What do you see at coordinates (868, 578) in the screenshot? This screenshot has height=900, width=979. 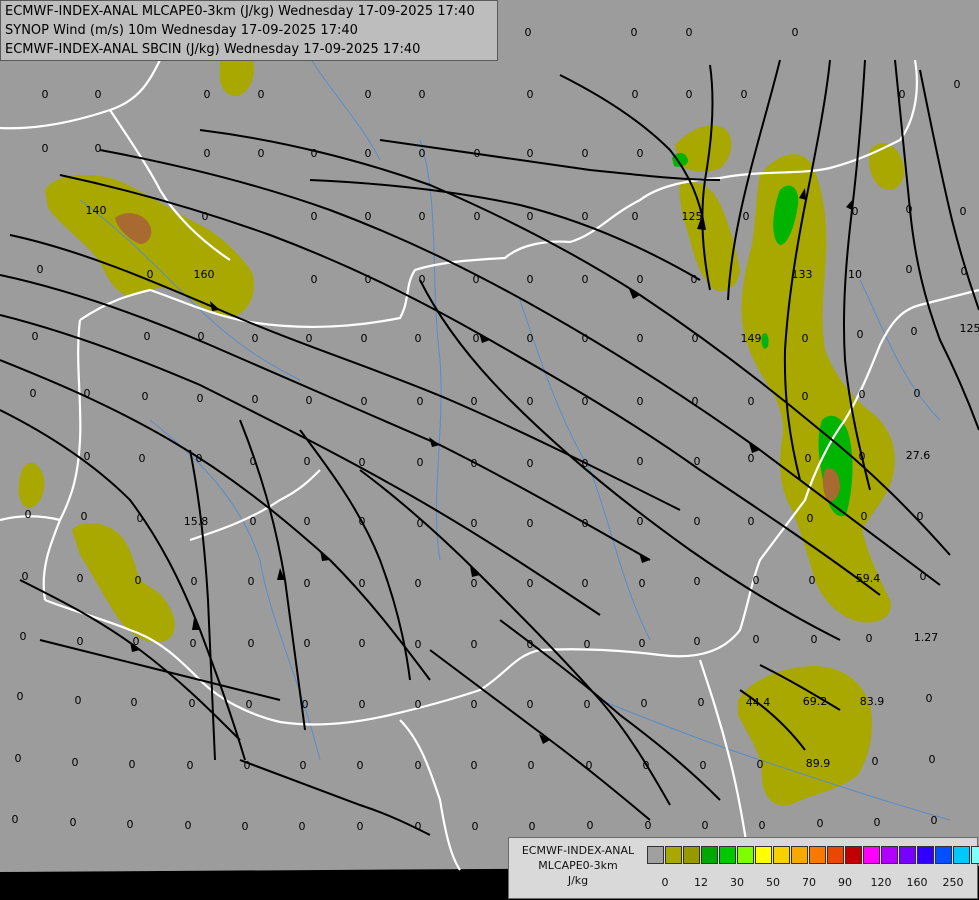 I see `cape-value-label: 59.4` at bounding box center [868, 578].